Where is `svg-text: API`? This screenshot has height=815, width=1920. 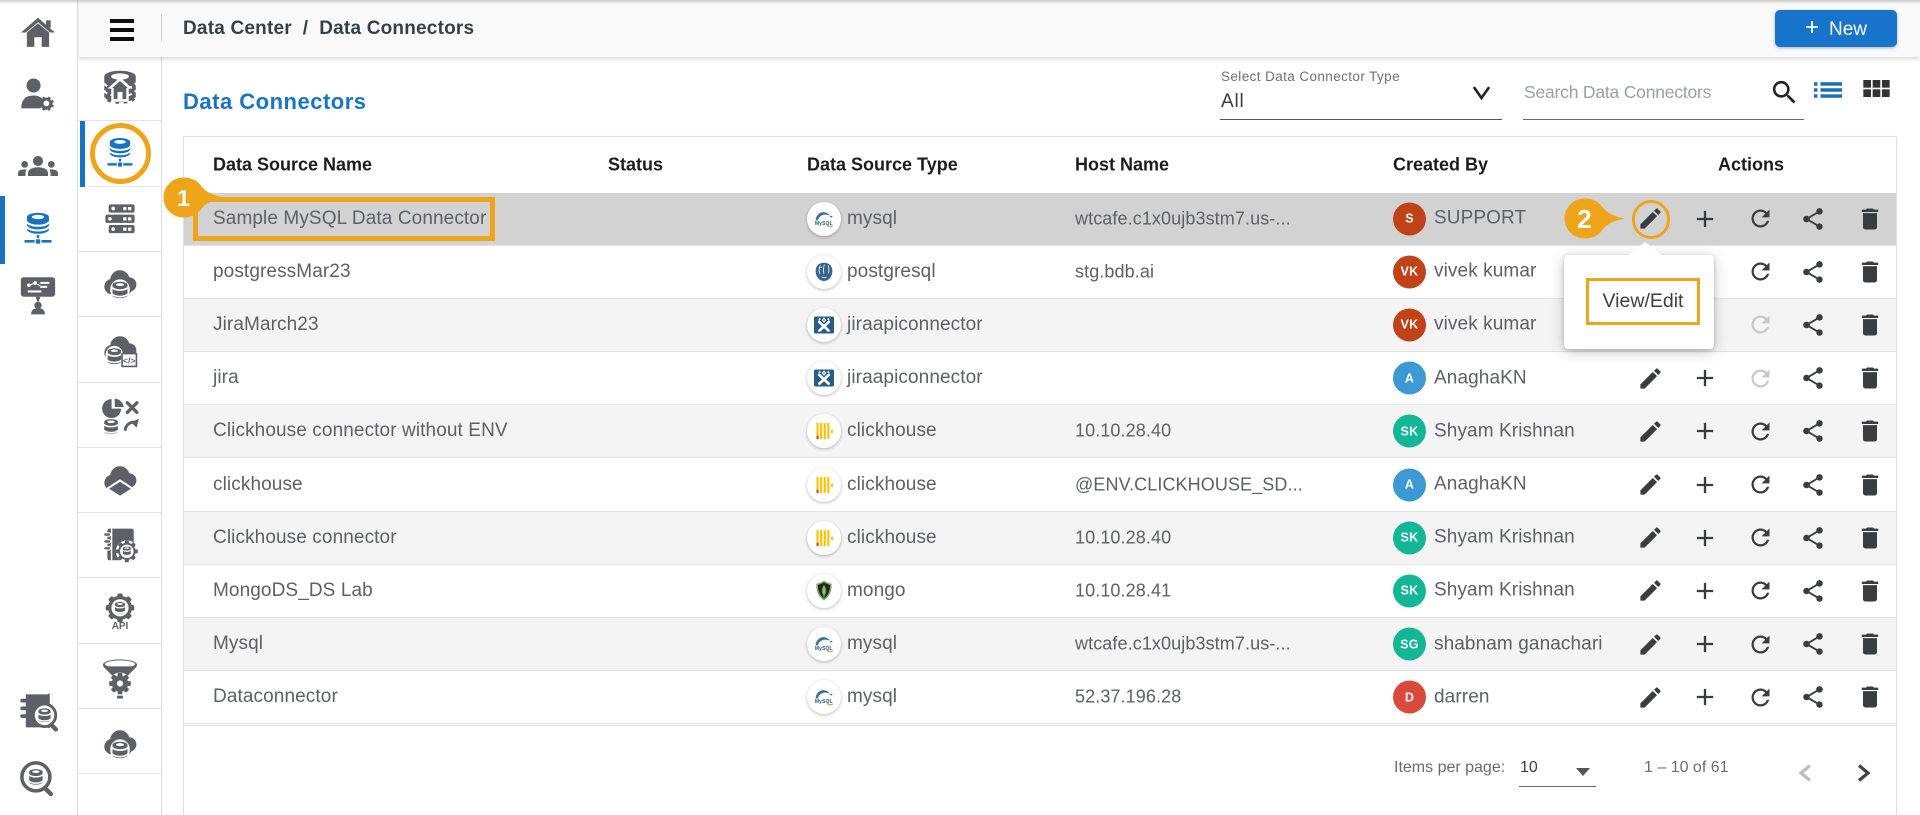 svg-text: API is located at coordinates (119, 626).